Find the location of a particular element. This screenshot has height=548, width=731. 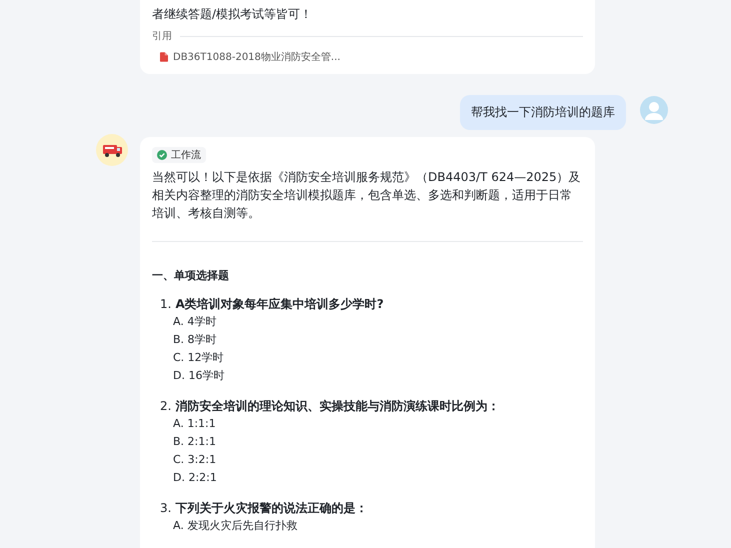

answer-option: D. 2:2:1 is located at coordinates (371, 478).